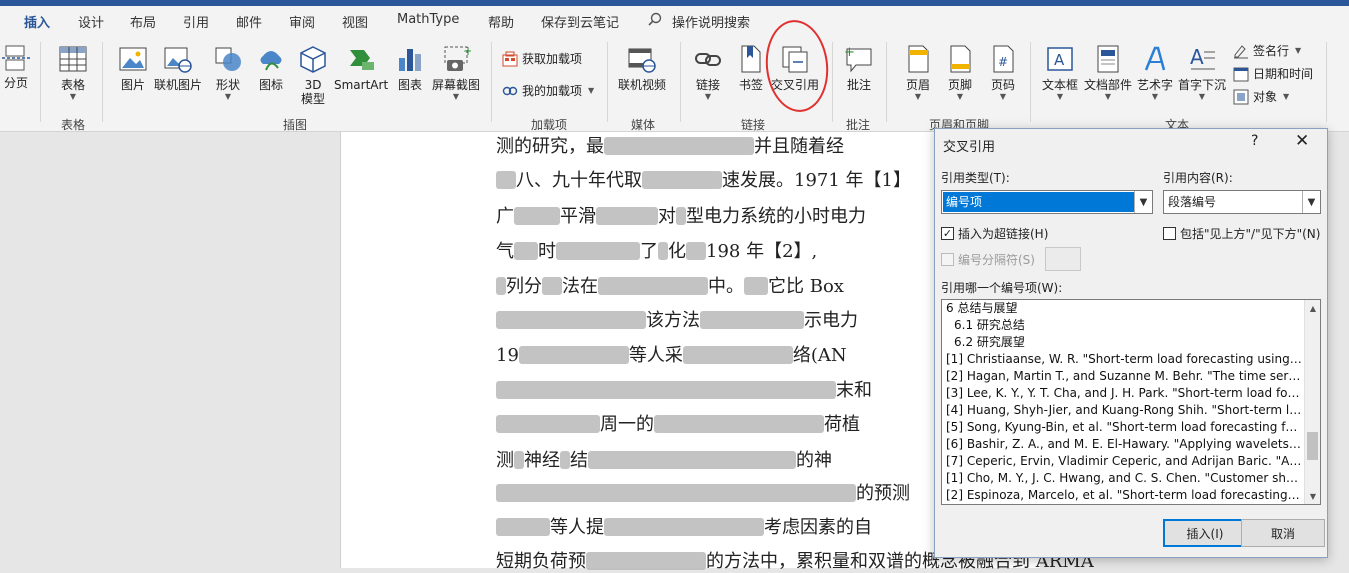  I want to click on scroll-down-icon: ▼, so click(1312, 496).